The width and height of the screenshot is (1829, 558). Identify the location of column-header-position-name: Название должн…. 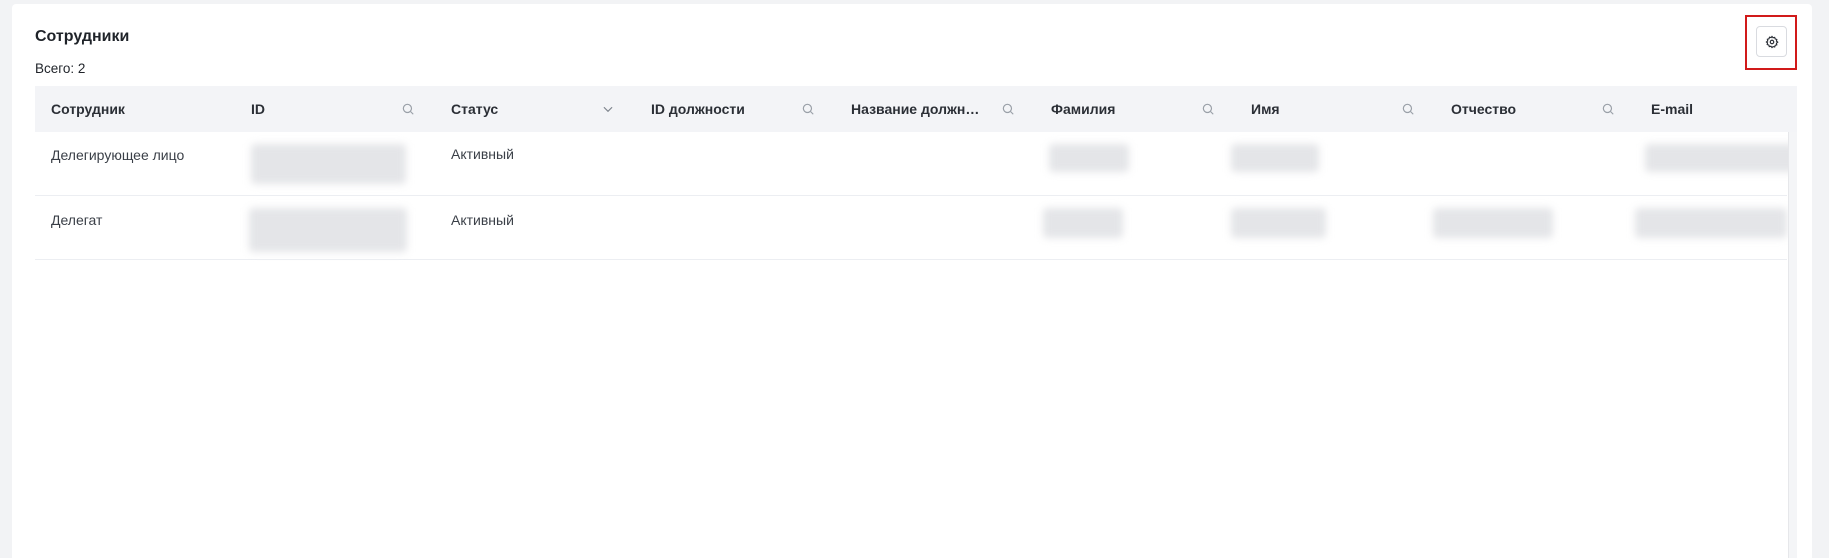
(941, 109).